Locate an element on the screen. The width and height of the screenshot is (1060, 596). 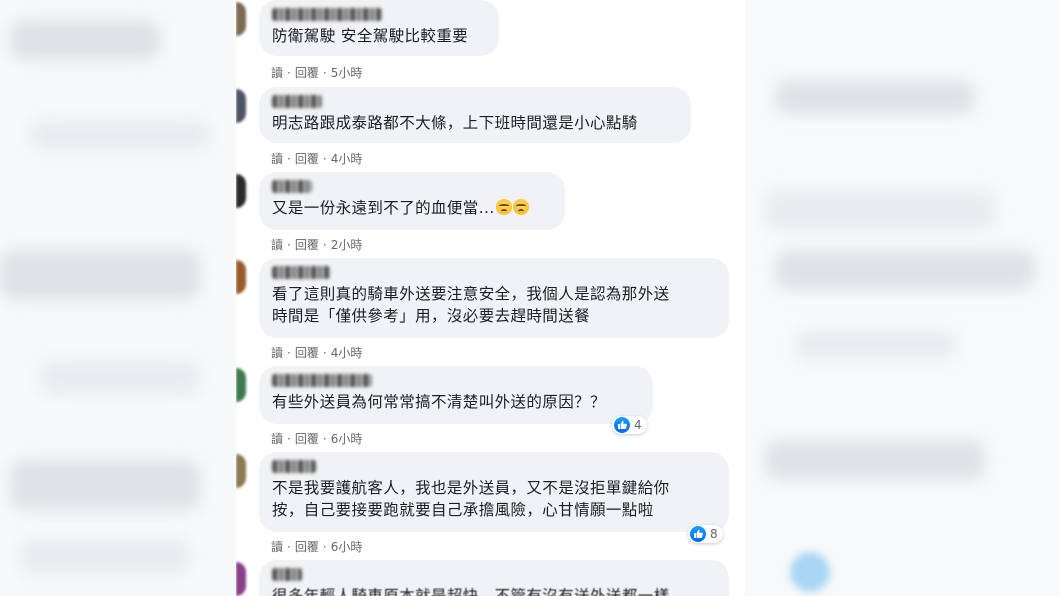
comment-bubble: 防衛駕駛 安全駕駛比較重要 is located at coordinates (379, 28).